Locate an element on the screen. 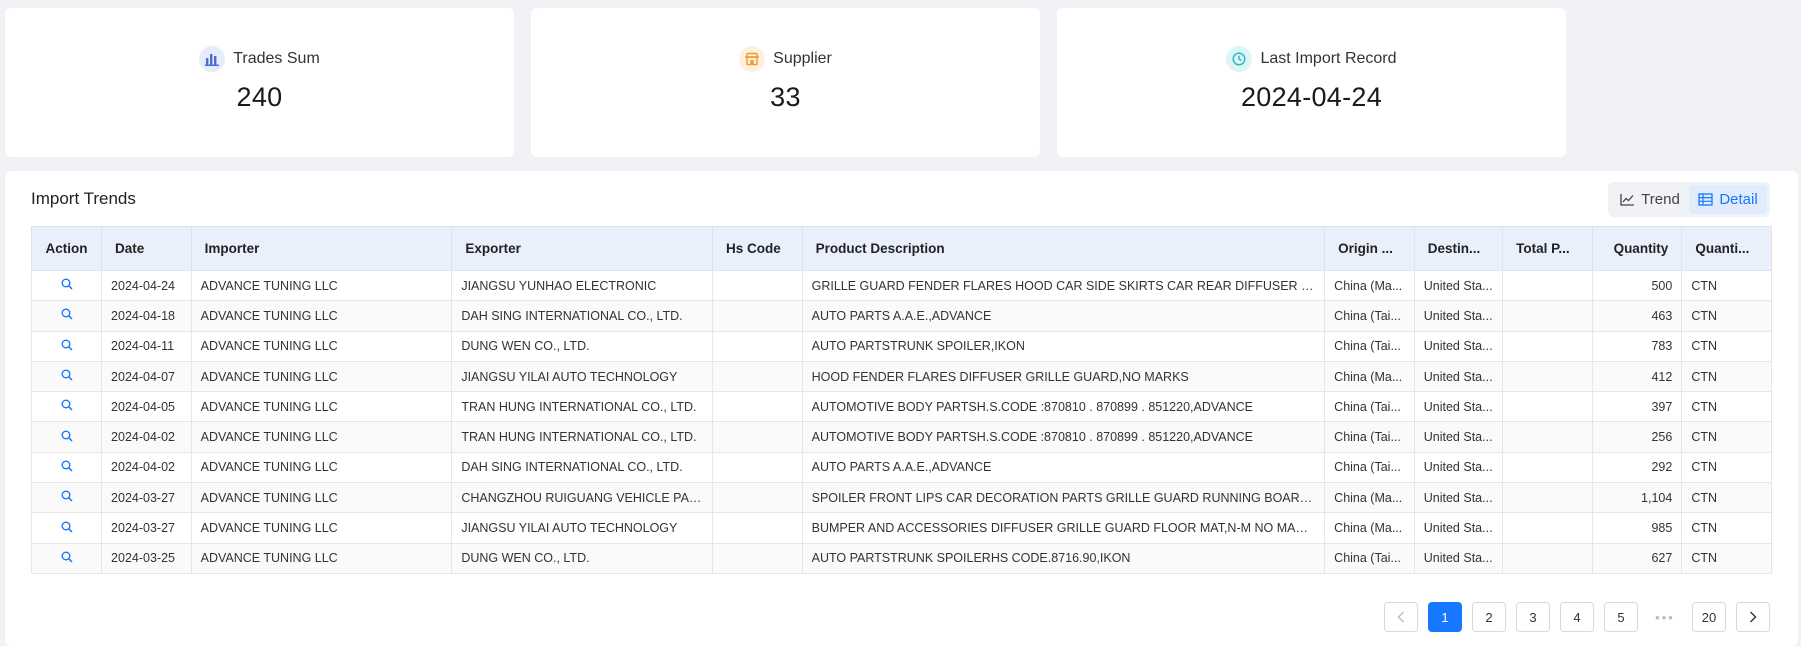 The width and height of the screenshot is (1801, 646). action-cell is located at coordinates (66, 346).